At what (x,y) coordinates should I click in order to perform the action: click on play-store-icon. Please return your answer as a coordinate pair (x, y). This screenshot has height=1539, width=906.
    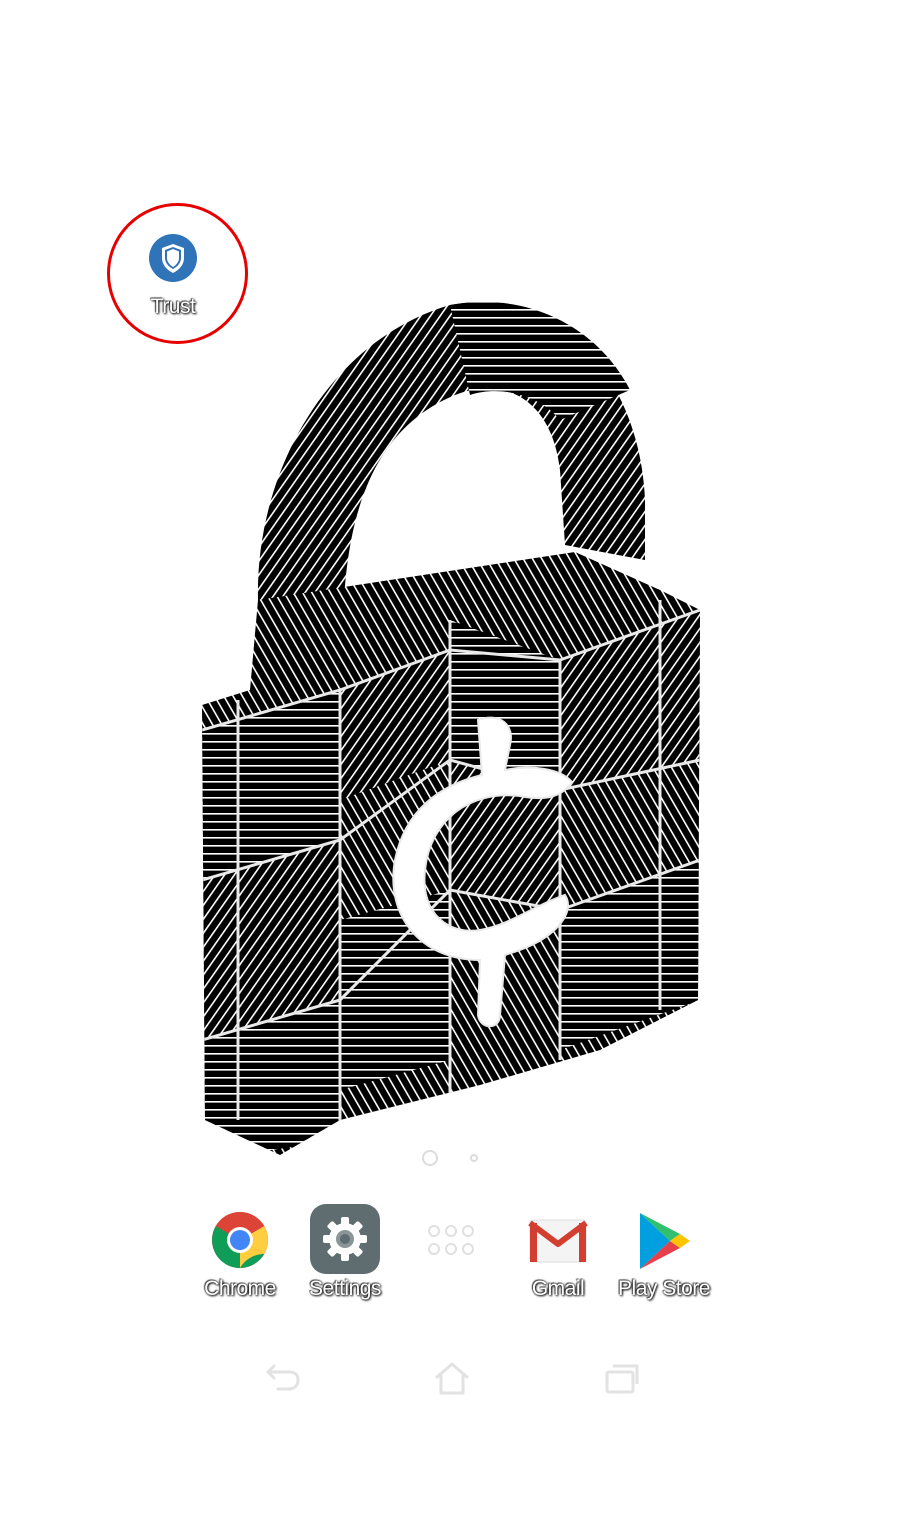
    Looking at the image, I should click on (665, 1241).